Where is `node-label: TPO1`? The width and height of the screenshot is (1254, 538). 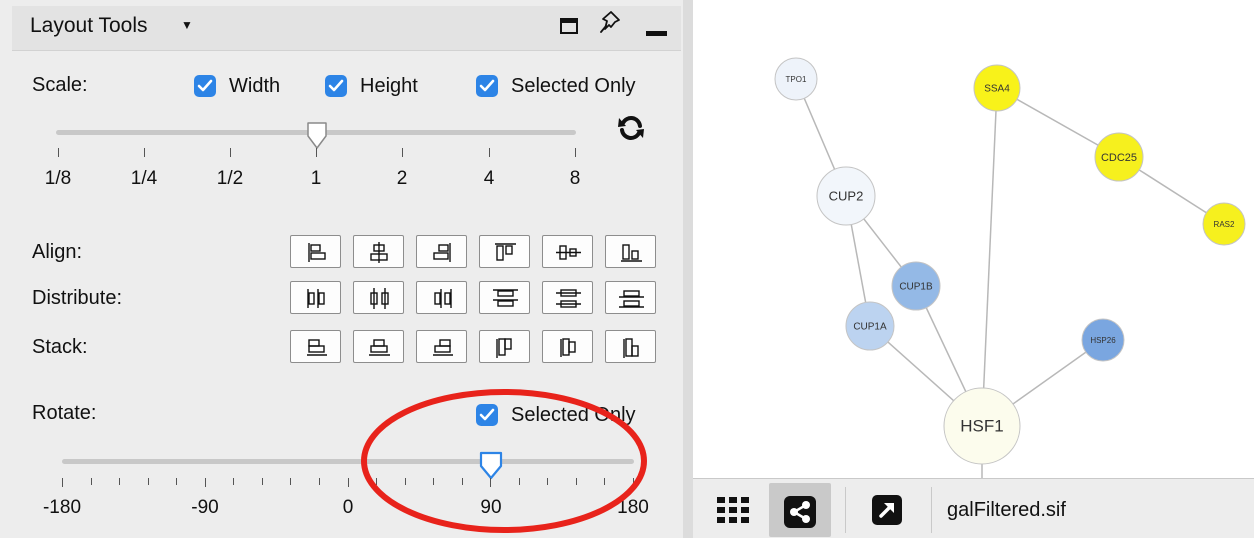 node-label: TPO1 is located at coordinates (796, 79).